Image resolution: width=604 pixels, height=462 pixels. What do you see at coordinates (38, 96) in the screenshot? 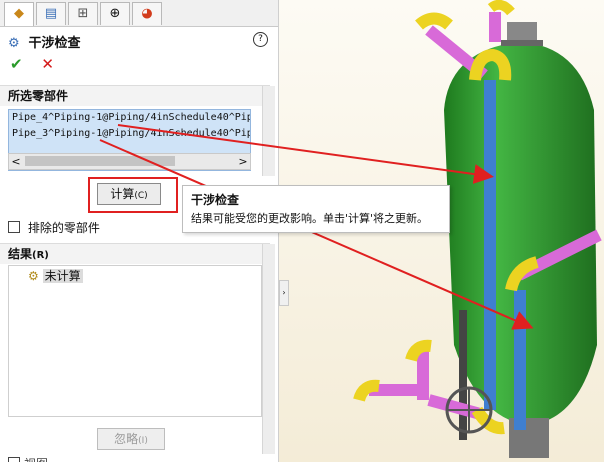
I see `selected-components-label: 所选零部件` at bounding box center [38, 96].